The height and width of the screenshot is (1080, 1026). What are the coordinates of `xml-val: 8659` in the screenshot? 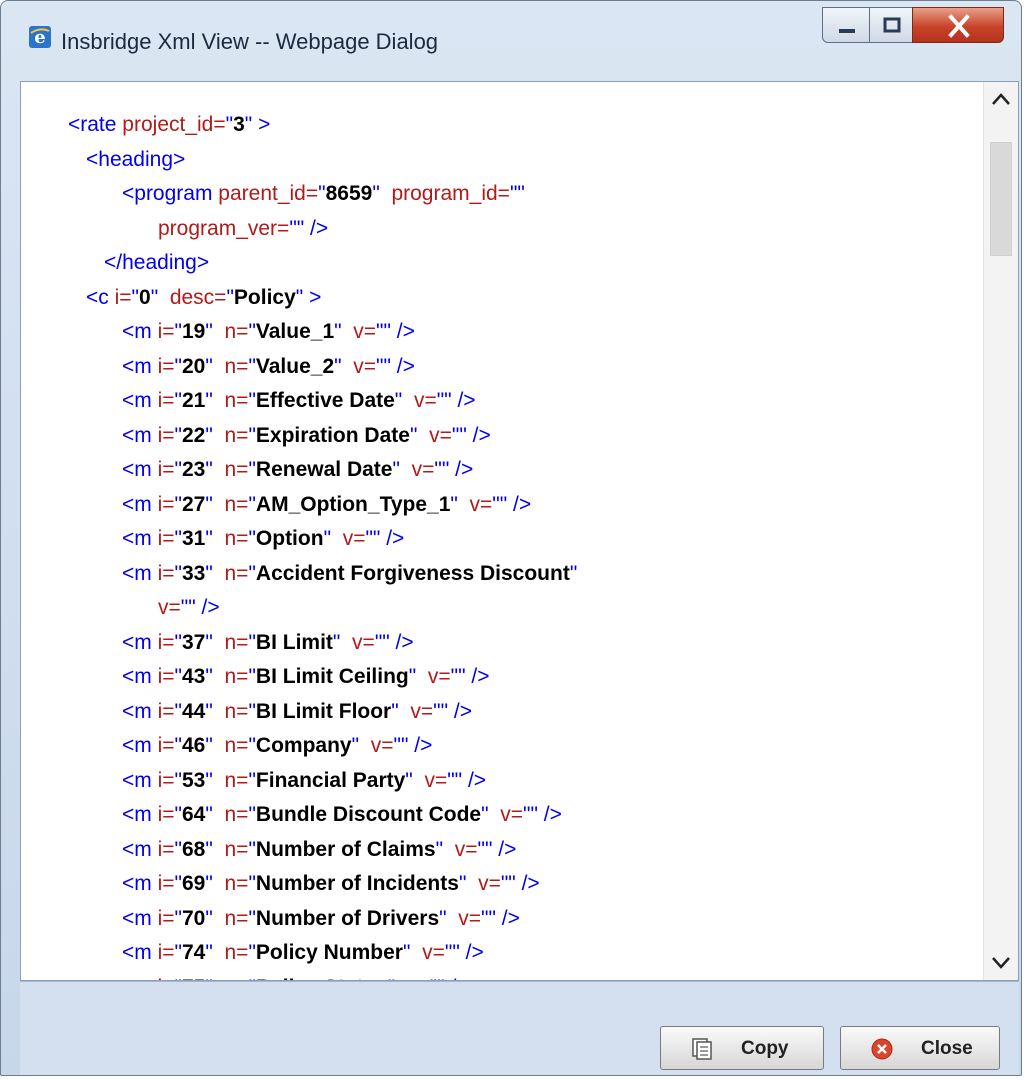 It's located at (349, 193).